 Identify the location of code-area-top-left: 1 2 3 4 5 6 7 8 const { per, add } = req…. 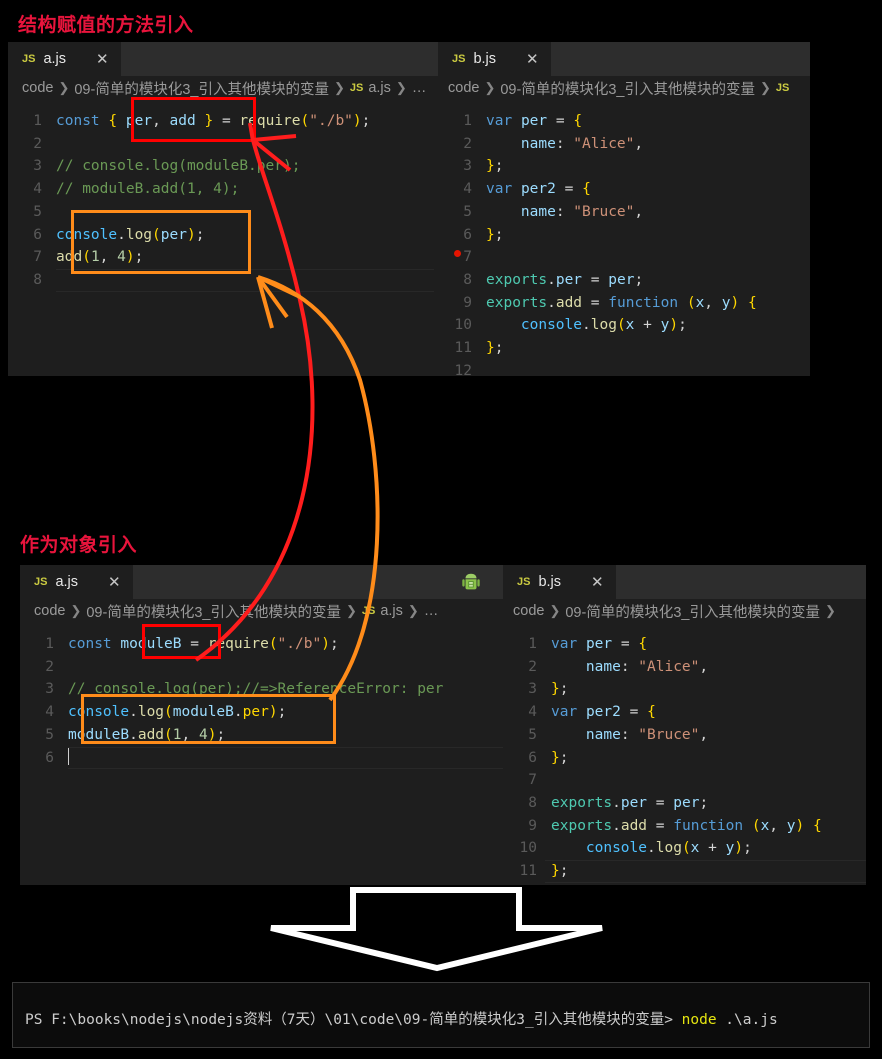
(223, 243).